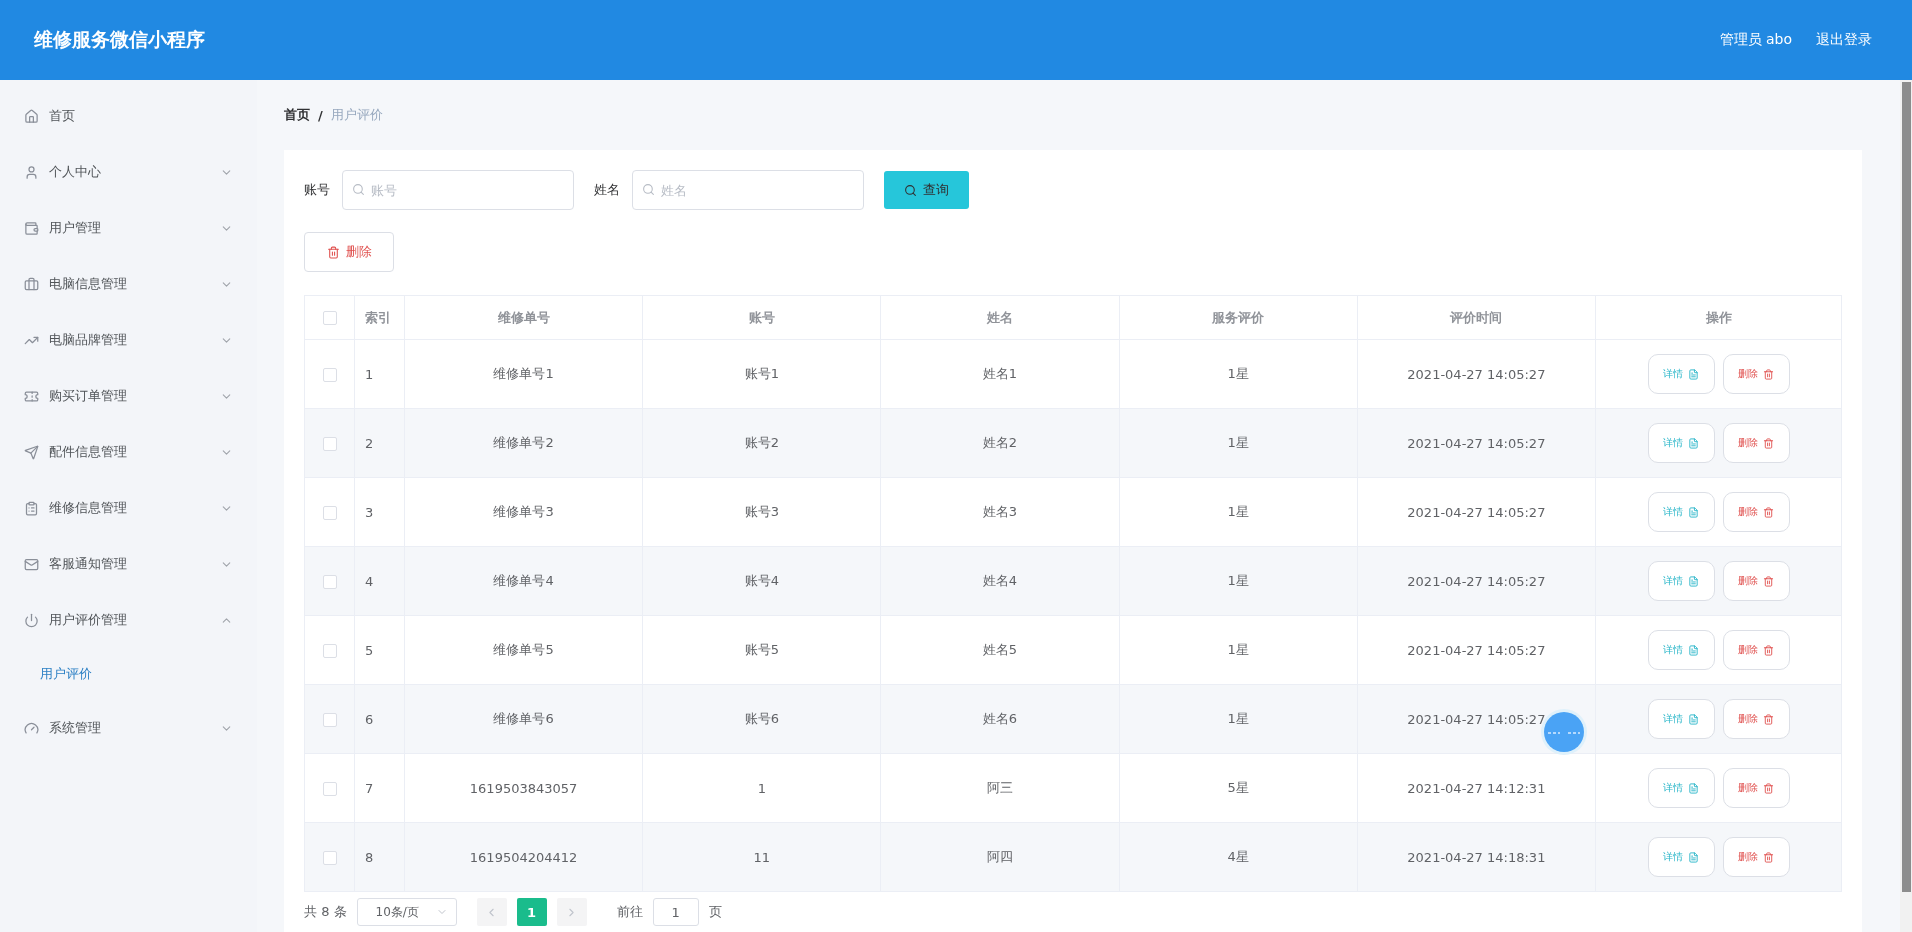  What do you see at coordinates (356, 115) in the screenshot?
I see `breadcrumb-item: 用户评价` at bounding box center [356, 115].